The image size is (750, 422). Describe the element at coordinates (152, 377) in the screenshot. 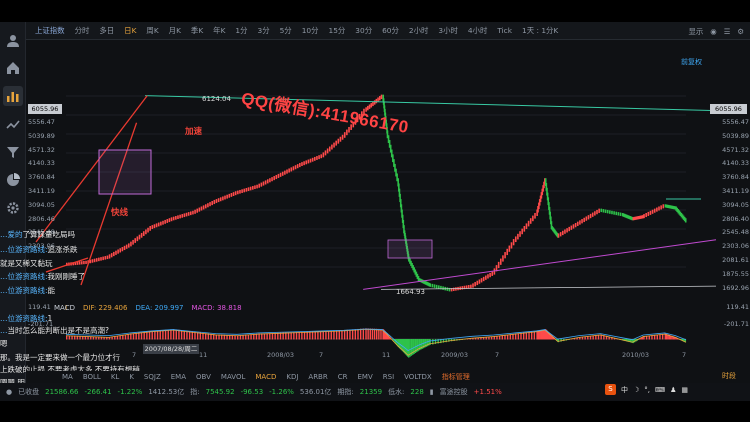

I see `indicator-sqjz: SQJZ` at that location.